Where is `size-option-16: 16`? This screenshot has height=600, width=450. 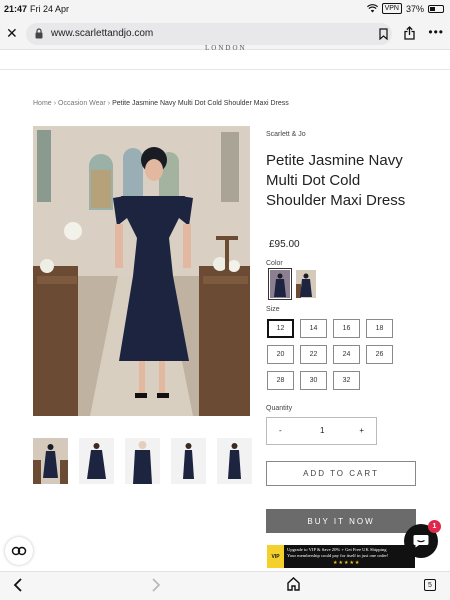 size-option-16: 16 is located at coordinates (346, 328).